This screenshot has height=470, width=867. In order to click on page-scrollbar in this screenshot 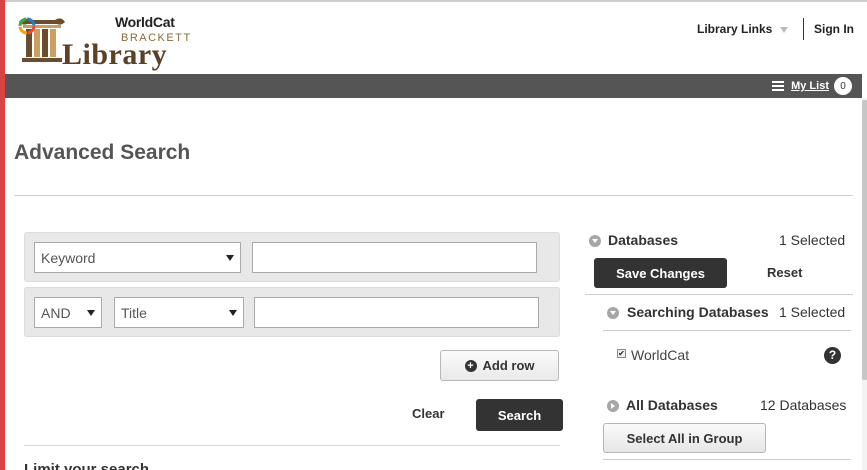, I will do `click(864, 284)`.